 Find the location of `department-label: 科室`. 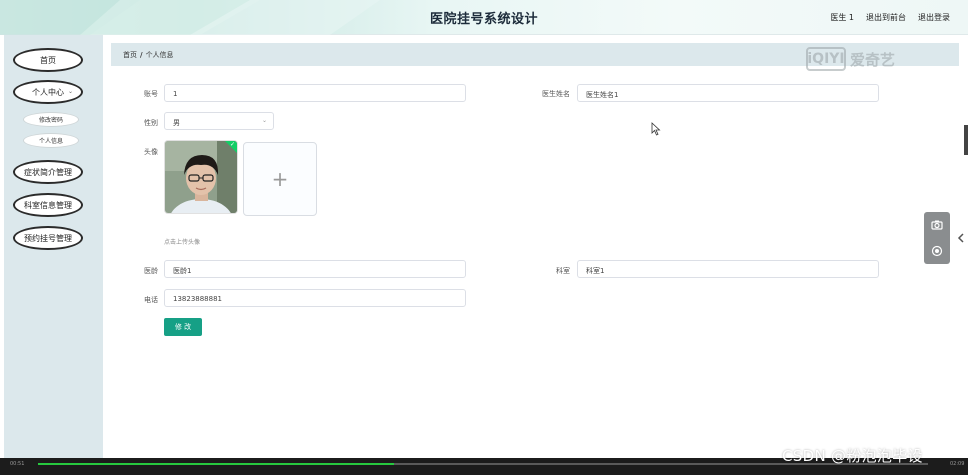

department-label: 科室 is located at coordinates (563, 271).